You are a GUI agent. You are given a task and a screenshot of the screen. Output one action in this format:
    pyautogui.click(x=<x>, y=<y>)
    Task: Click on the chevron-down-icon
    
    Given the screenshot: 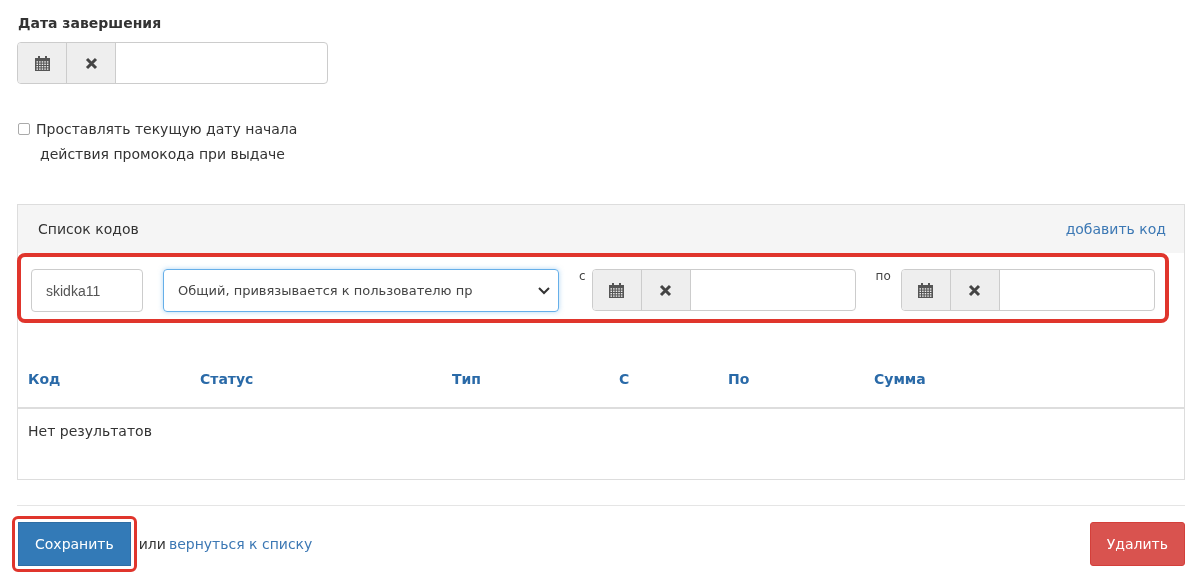 What is the action you would take?
    pyautogui.click(x=544, y=290)
    